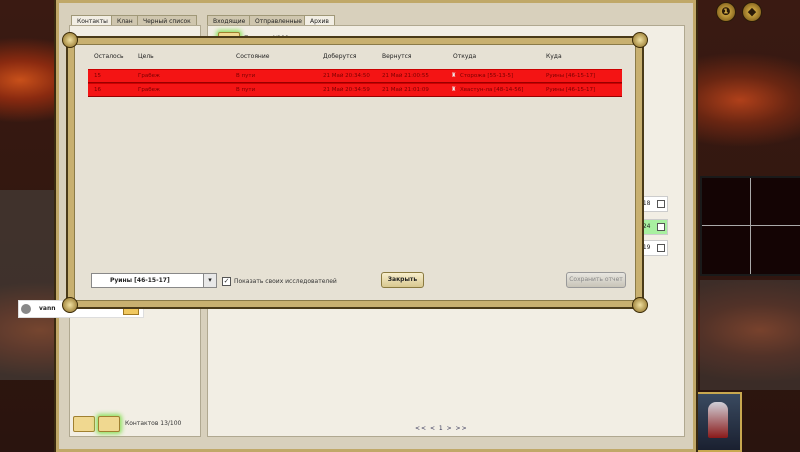  I want to click on location-select: Руины [46-15-17] ▾, so click(154, 280).